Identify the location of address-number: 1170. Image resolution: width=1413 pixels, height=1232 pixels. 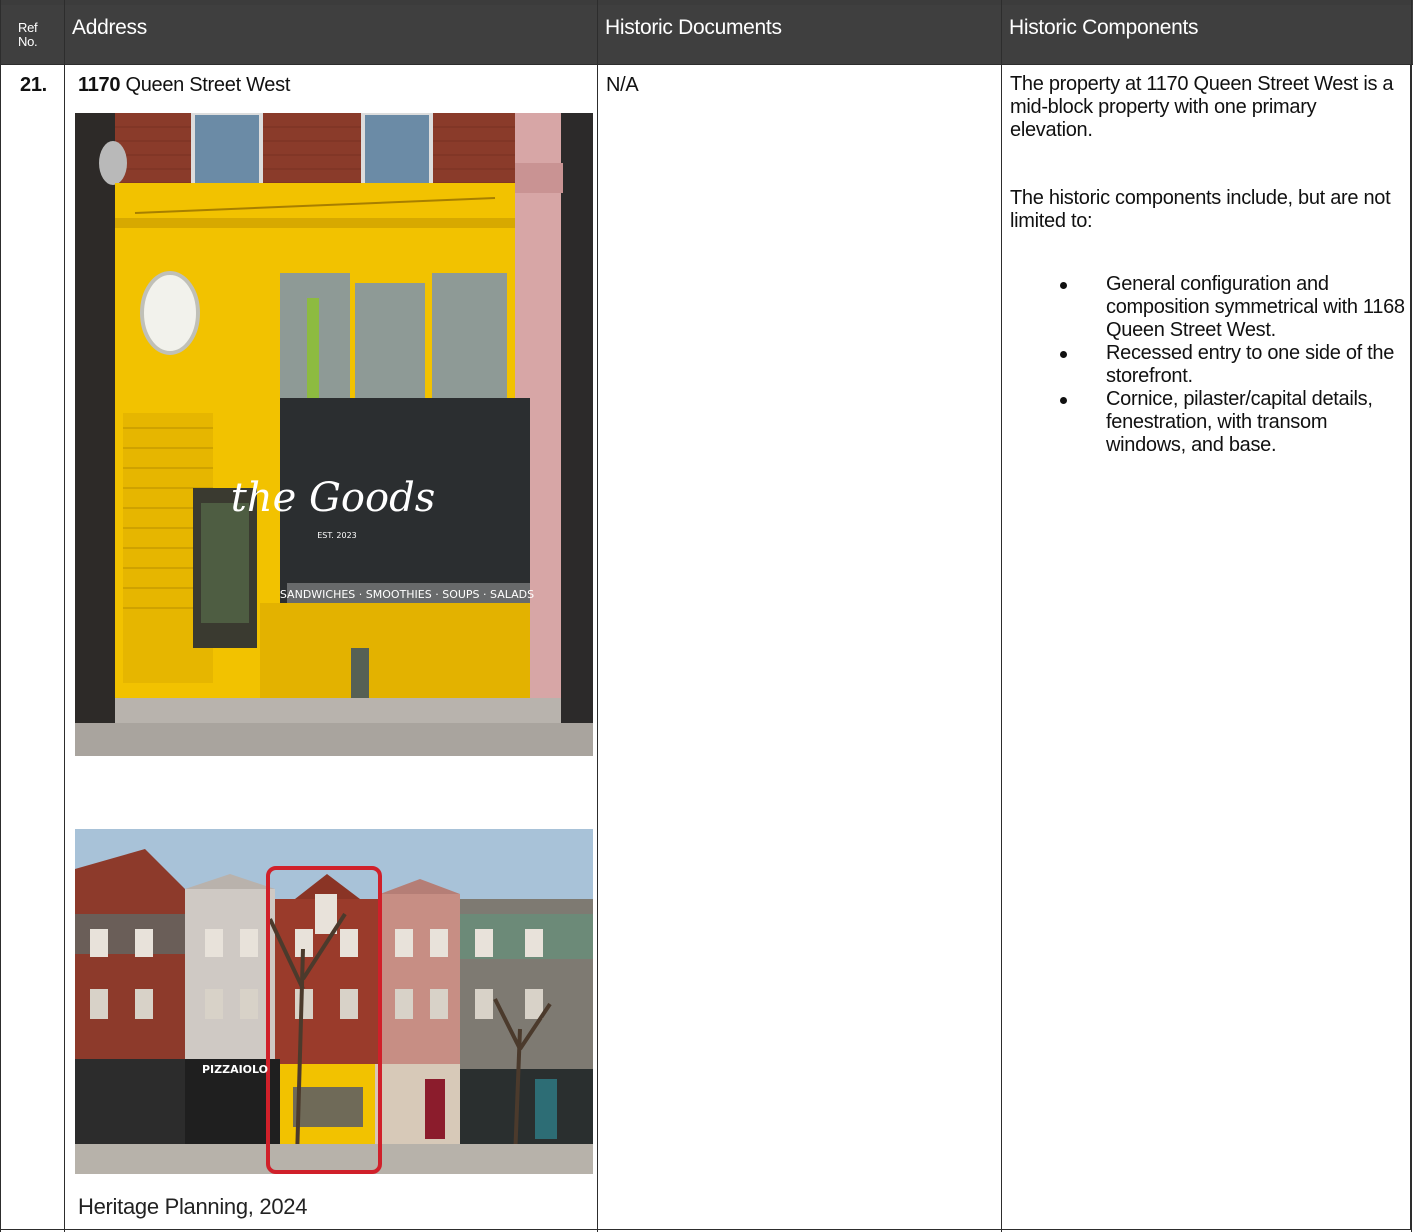
(99, 85).